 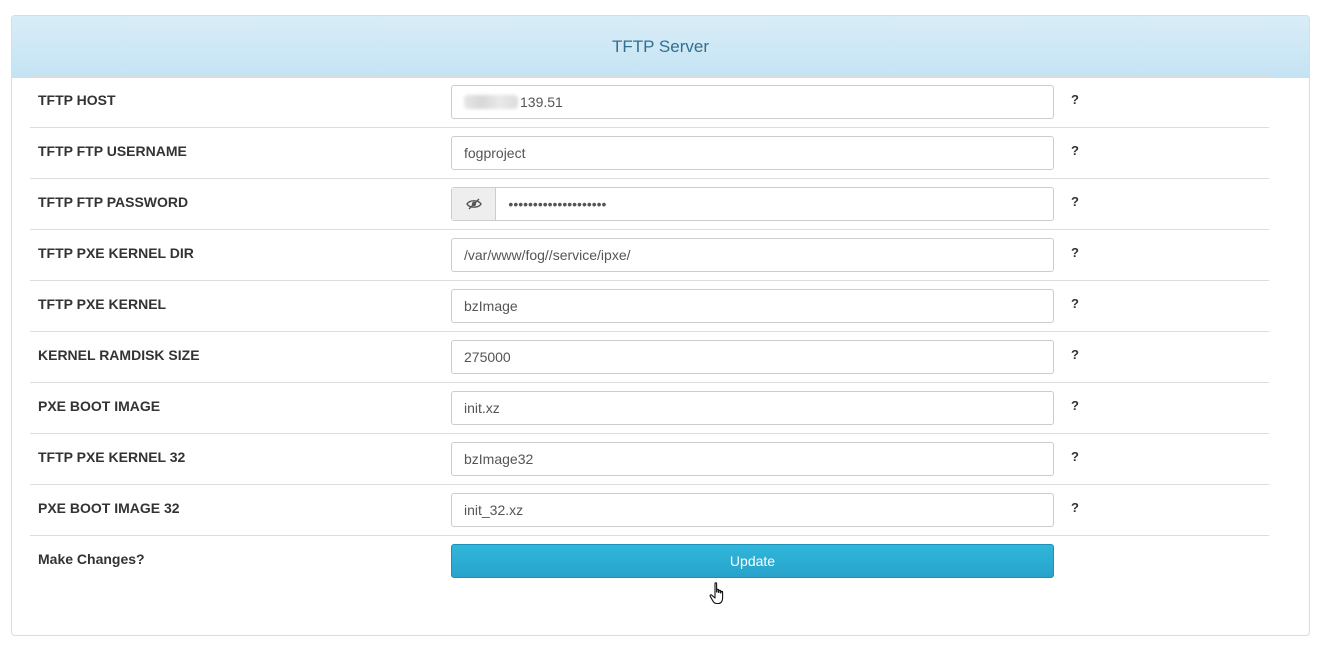 What do you see at coordinates (752, 561) in the screenshot?
I see `update-button: Update` at bounding box center [752, 561].